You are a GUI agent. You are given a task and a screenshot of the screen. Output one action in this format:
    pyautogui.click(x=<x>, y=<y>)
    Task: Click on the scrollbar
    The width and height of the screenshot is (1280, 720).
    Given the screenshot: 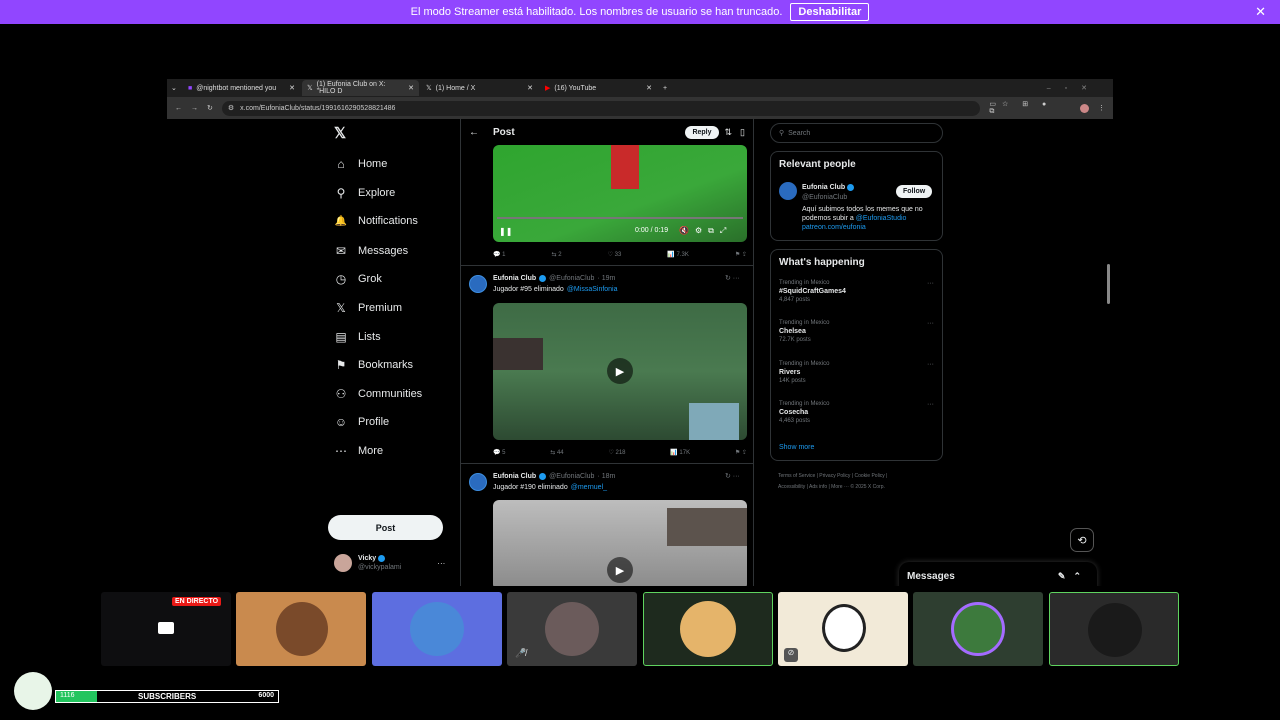 What is the action you would take?
    pyautogui.click(x=1108, y=284)
    